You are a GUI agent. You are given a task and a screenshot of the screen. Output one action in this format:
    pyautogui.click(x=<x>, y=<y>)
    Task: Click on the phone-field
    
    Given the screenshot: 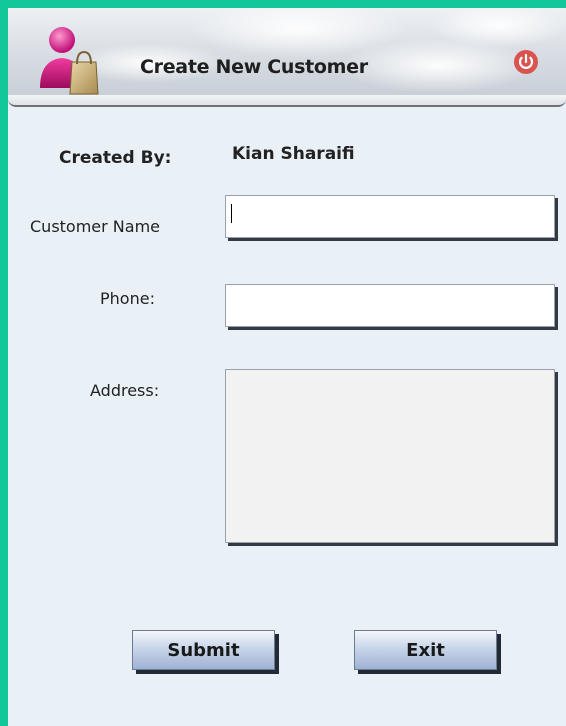 What is the action you would take?
    pyautogui.click(x=390, y=305)
    